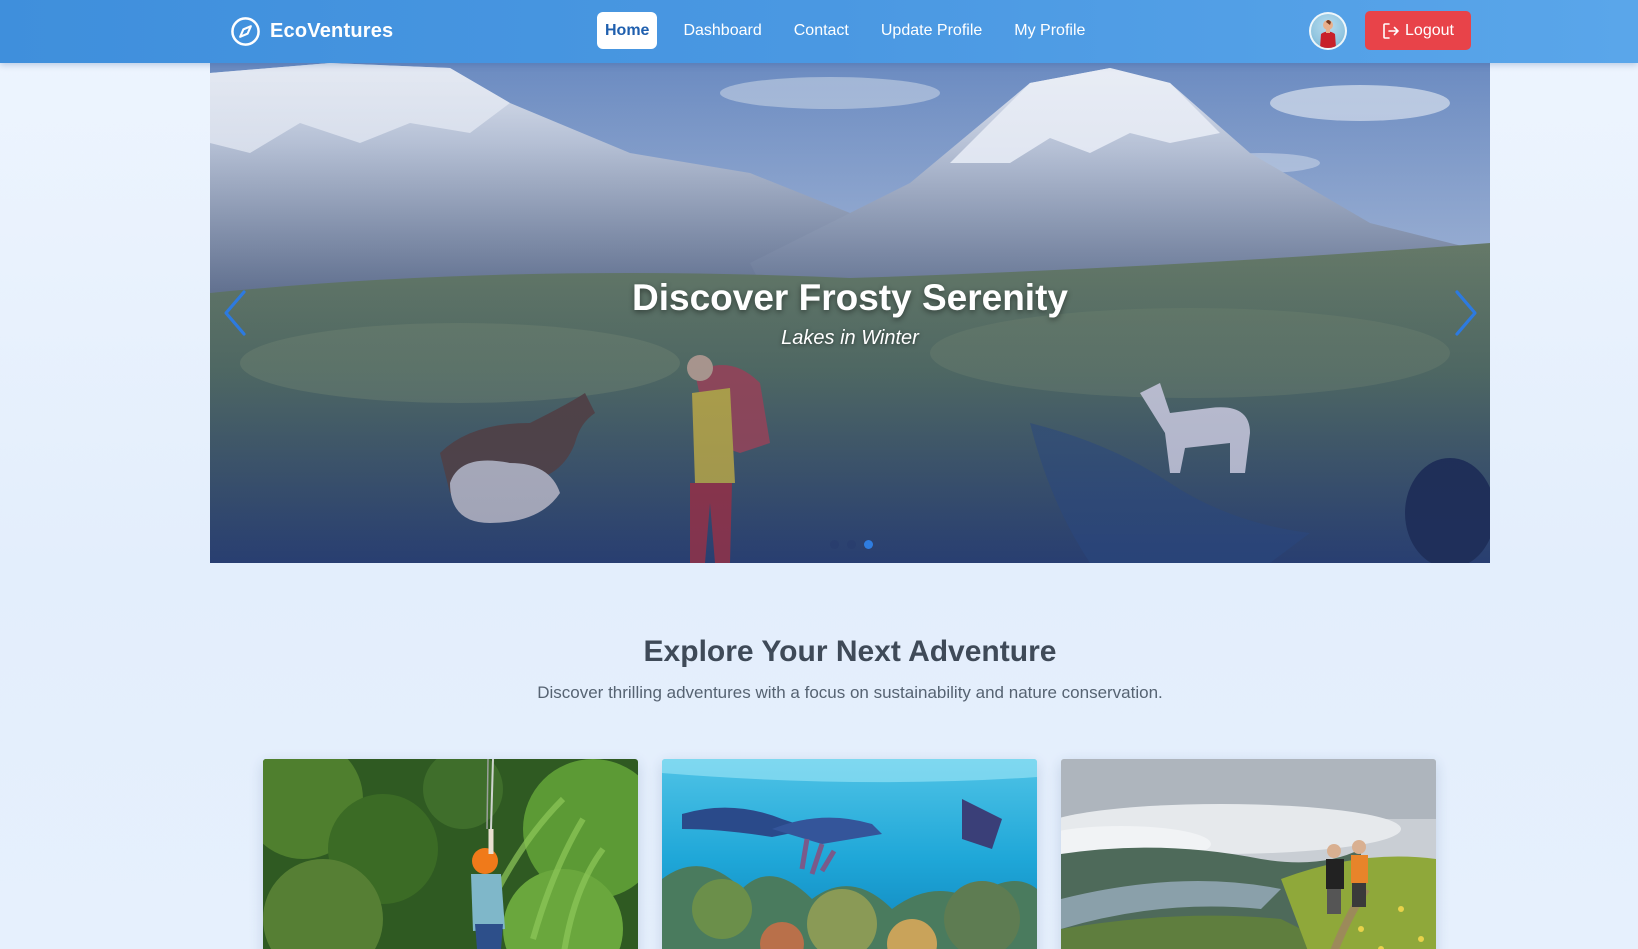 The width and height of the screenshot is (1638, 949). I want to click on compass-icon, so click(245, 31).